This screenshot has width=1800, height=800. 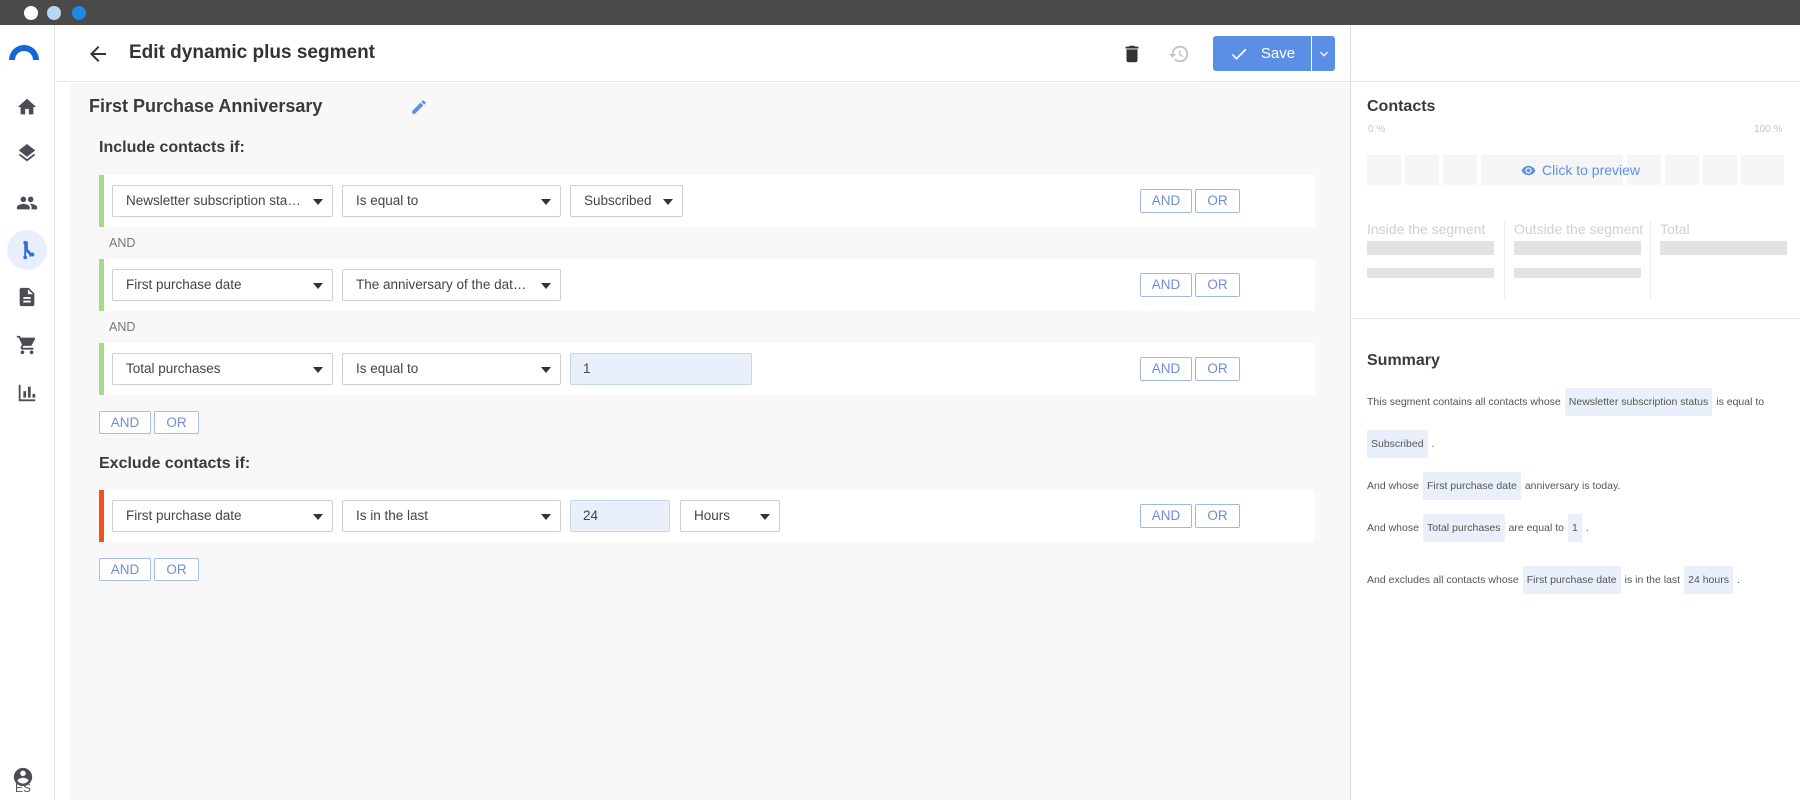 I want to click on summary-chip: Subscribed, so click(x=1397, y=444).